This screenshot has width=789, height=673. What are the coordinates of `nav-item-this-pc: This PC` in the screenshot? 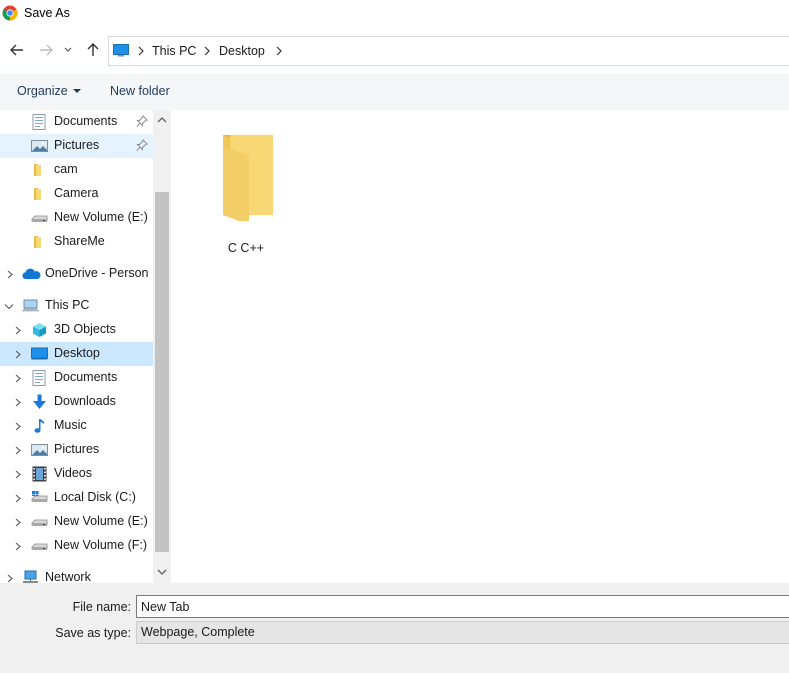 It's located at (76, 306).